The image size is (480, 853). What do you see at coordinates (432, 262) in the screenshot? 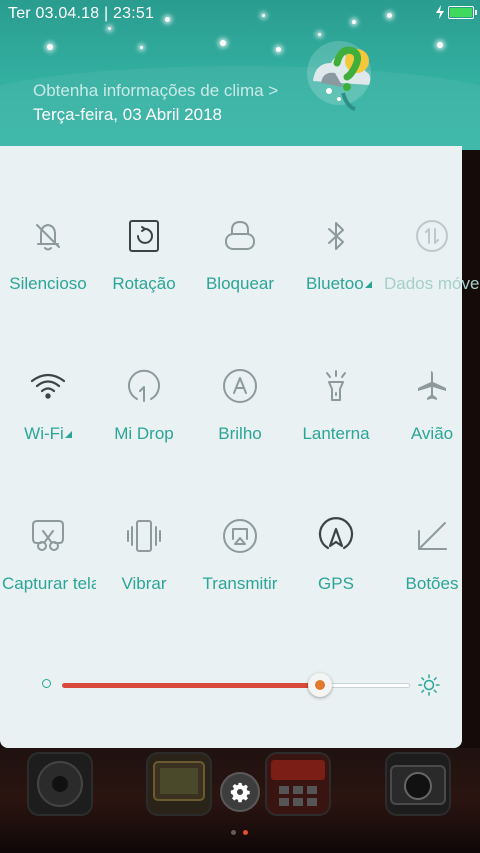
I see `tile-dados-moveis: Dados móve` at bounding box center [432, 262].